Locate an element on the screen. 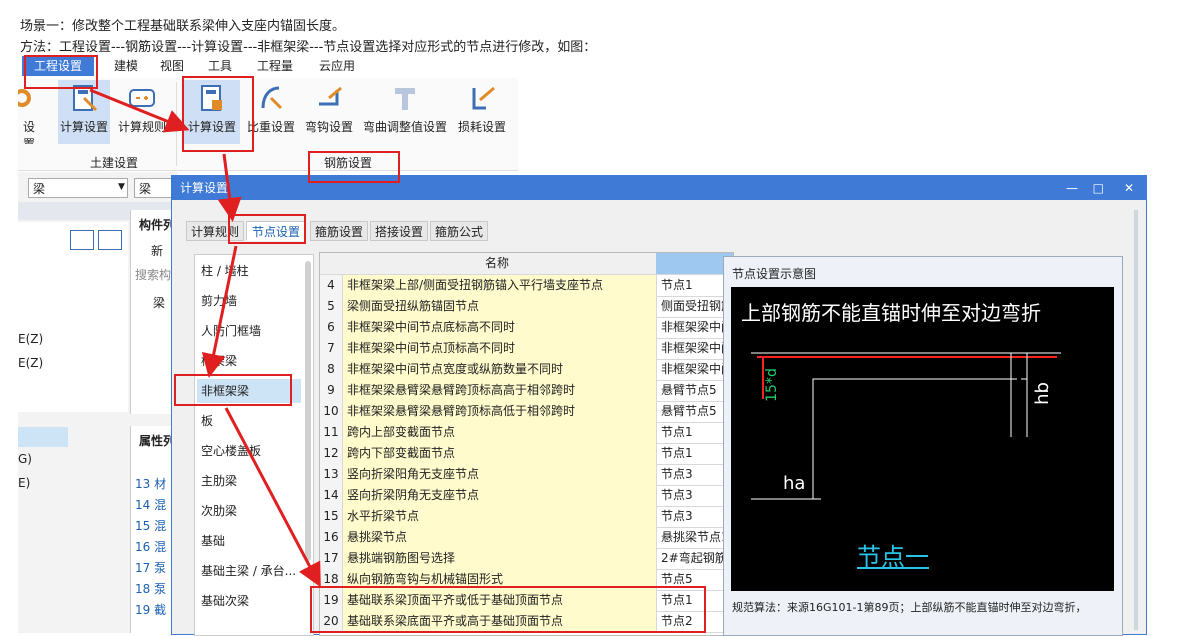 The width and height of the screenshot is (1193, 636). row-number: 11 is located at coordinates (331, 432).